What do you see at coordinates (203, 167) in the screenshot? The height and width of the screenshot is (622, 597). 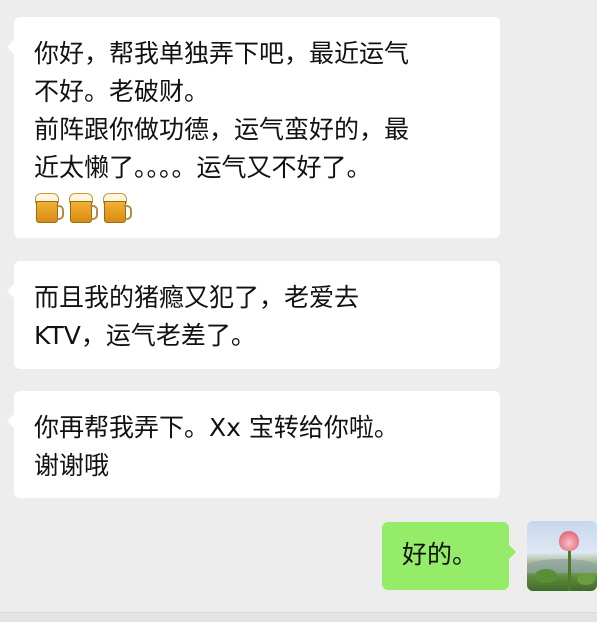 I see `message-text-line: 近太懒了。。。。运气又不好了。` at bounding box center [203, 167].